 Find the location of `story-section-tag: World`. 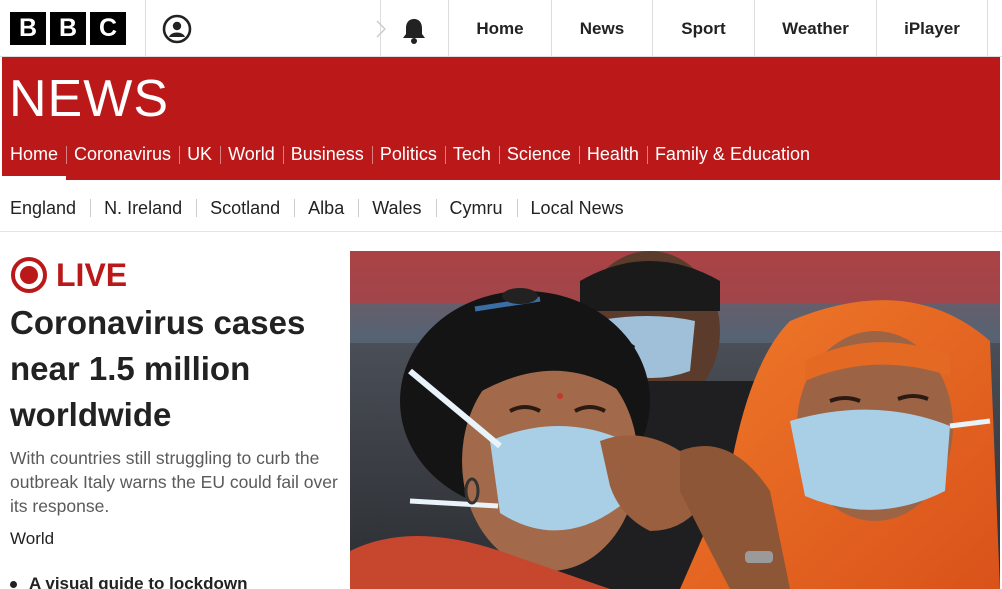

story-section-tag: World is located at coordinates (32, 539).